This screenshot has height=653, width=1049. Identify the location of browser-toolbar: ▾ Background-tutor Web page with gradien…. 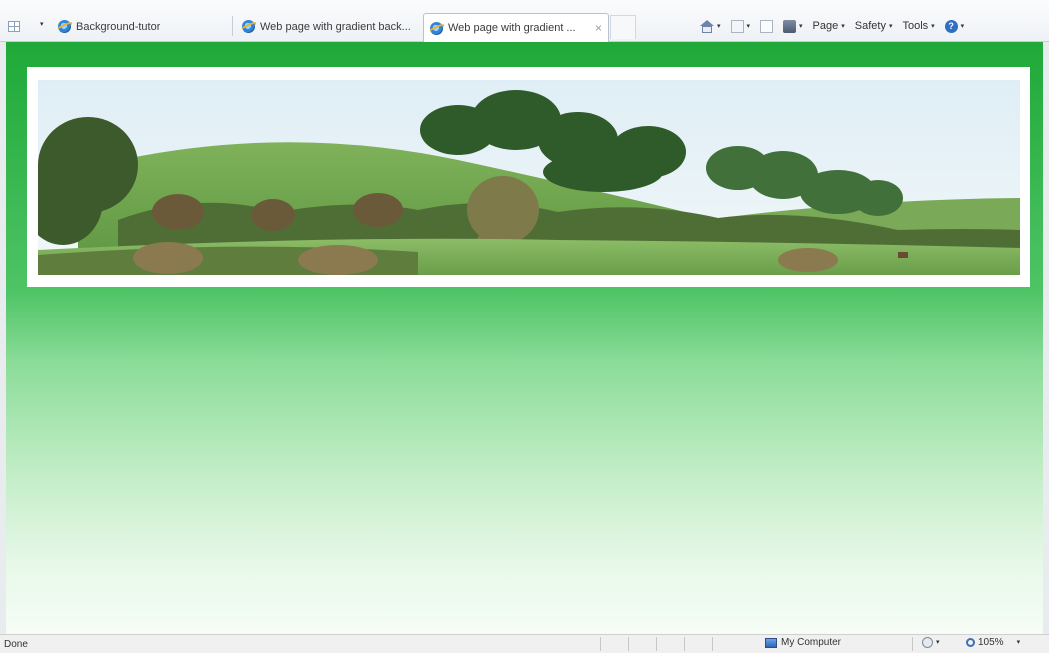
(524, 21).